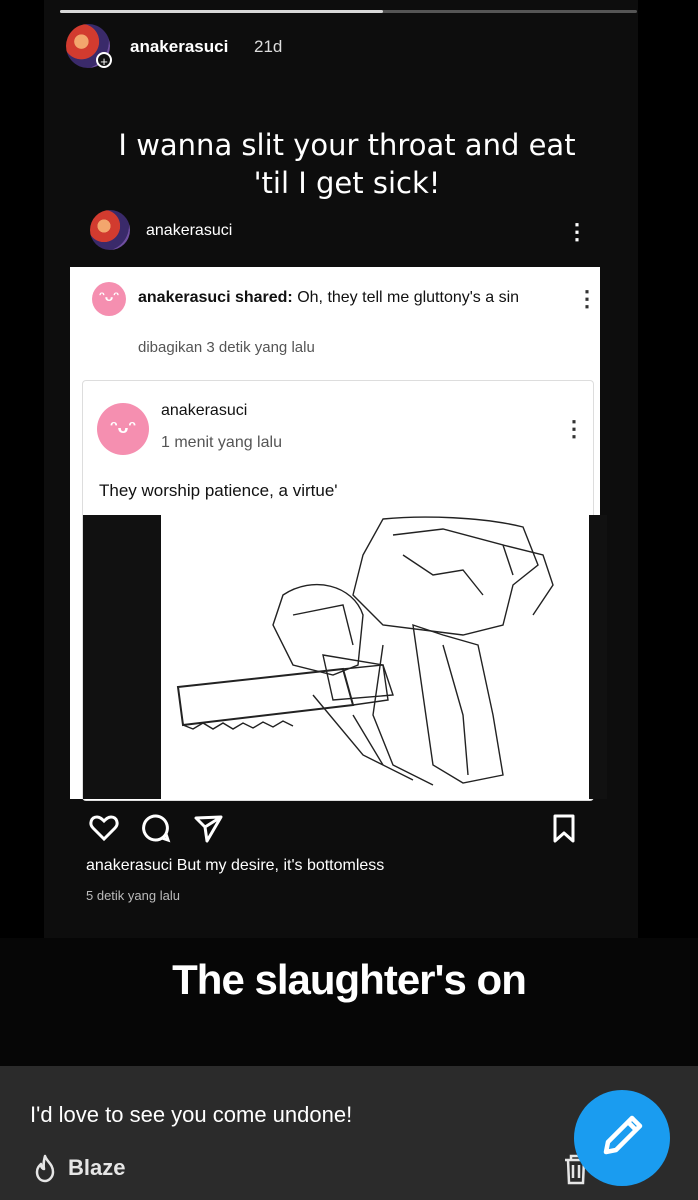 The image size is (698, 1200). What do you see at coordinates (221, 442) in the screenshot?
I see `inner-time: 1 menit yang lalu` at bounding box center [221, 442].